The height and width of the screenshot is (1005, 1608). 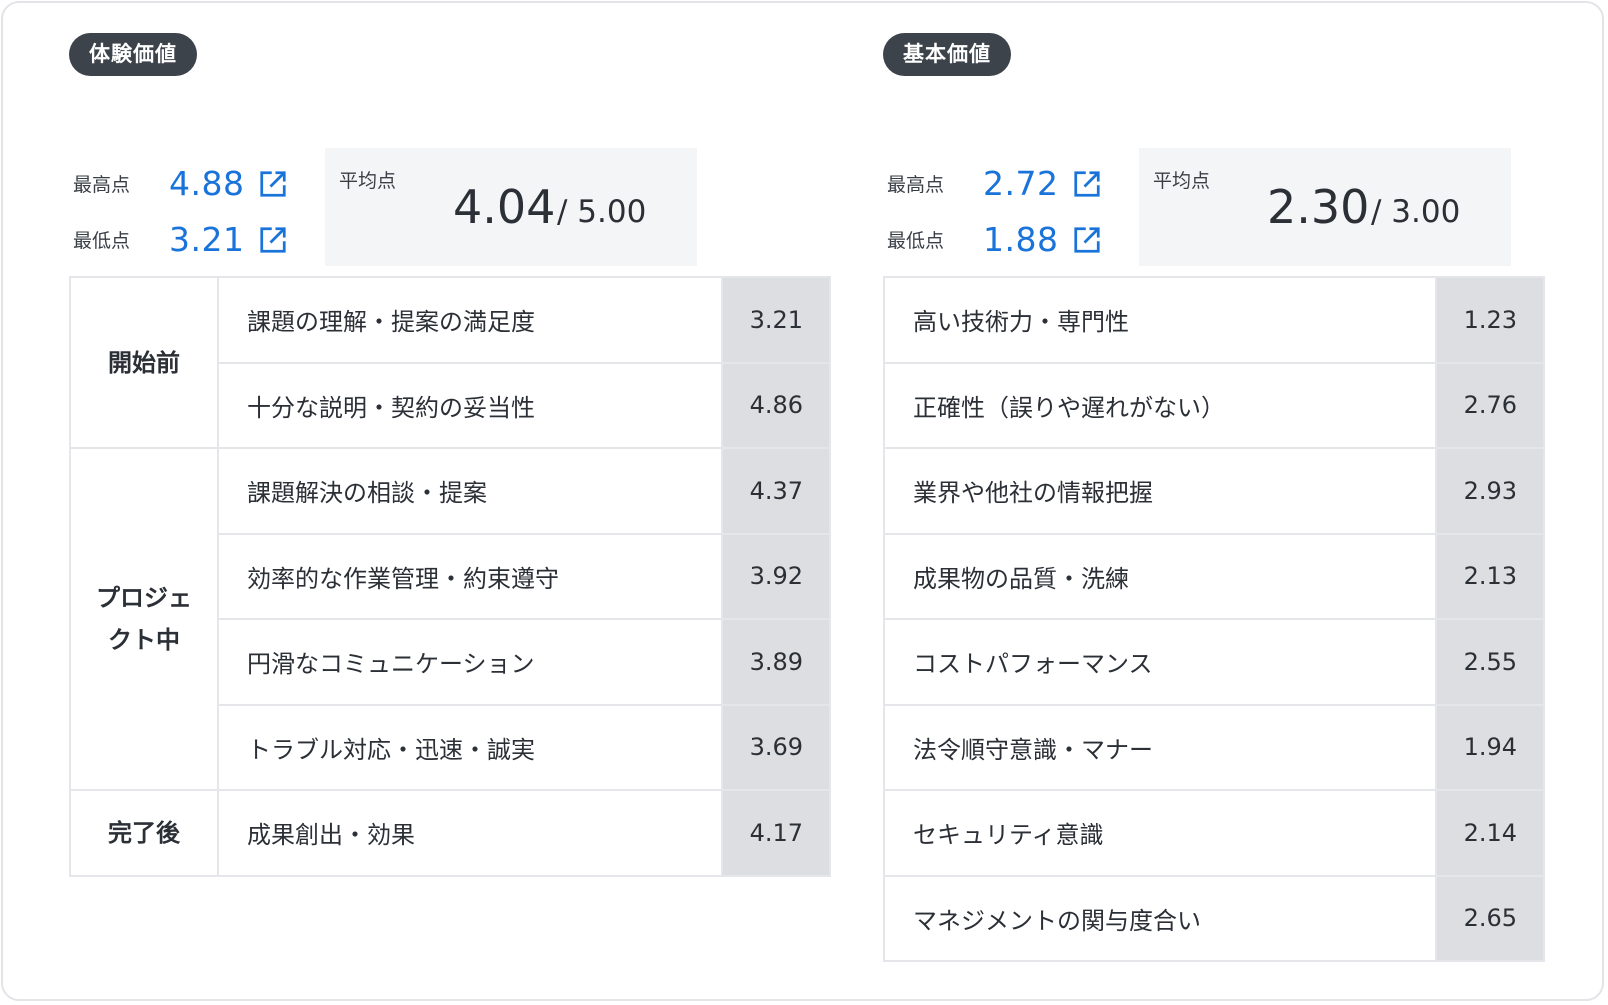 I want to click on item-score: 2.55, so click(x=1490, y=662).